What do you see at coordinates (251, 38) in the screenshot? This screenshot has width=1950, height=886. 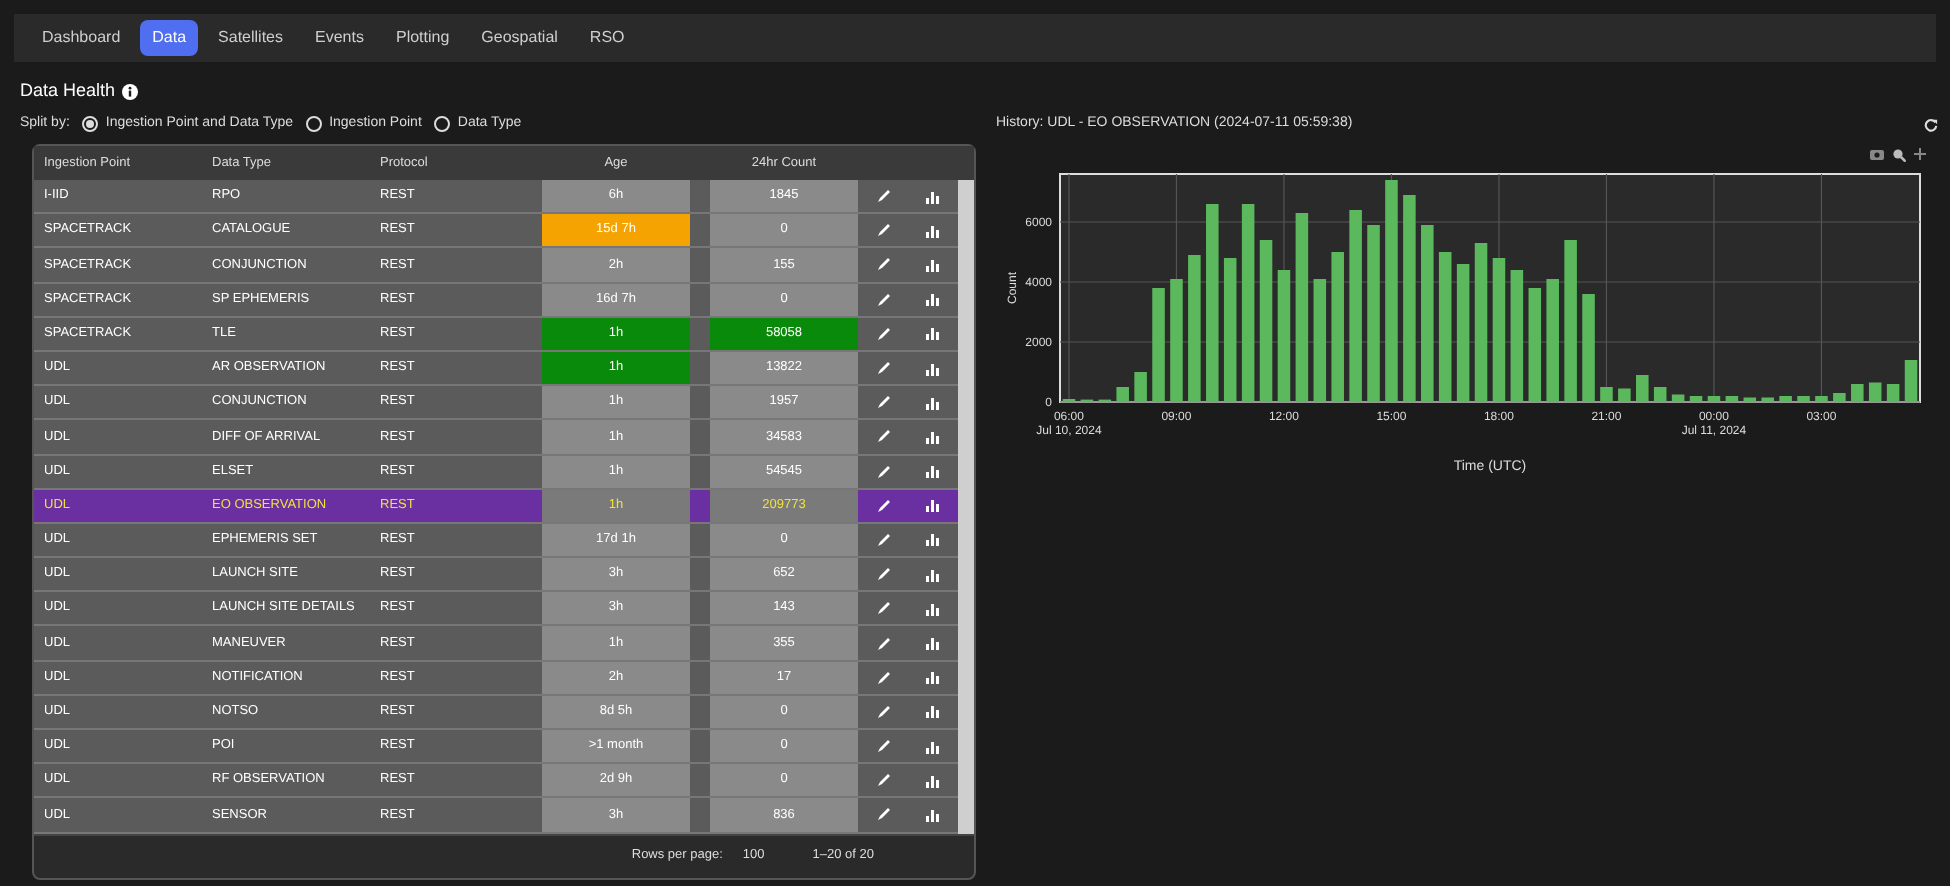 I see `nav-tab: Satellites` at bounding box center [251, 38].